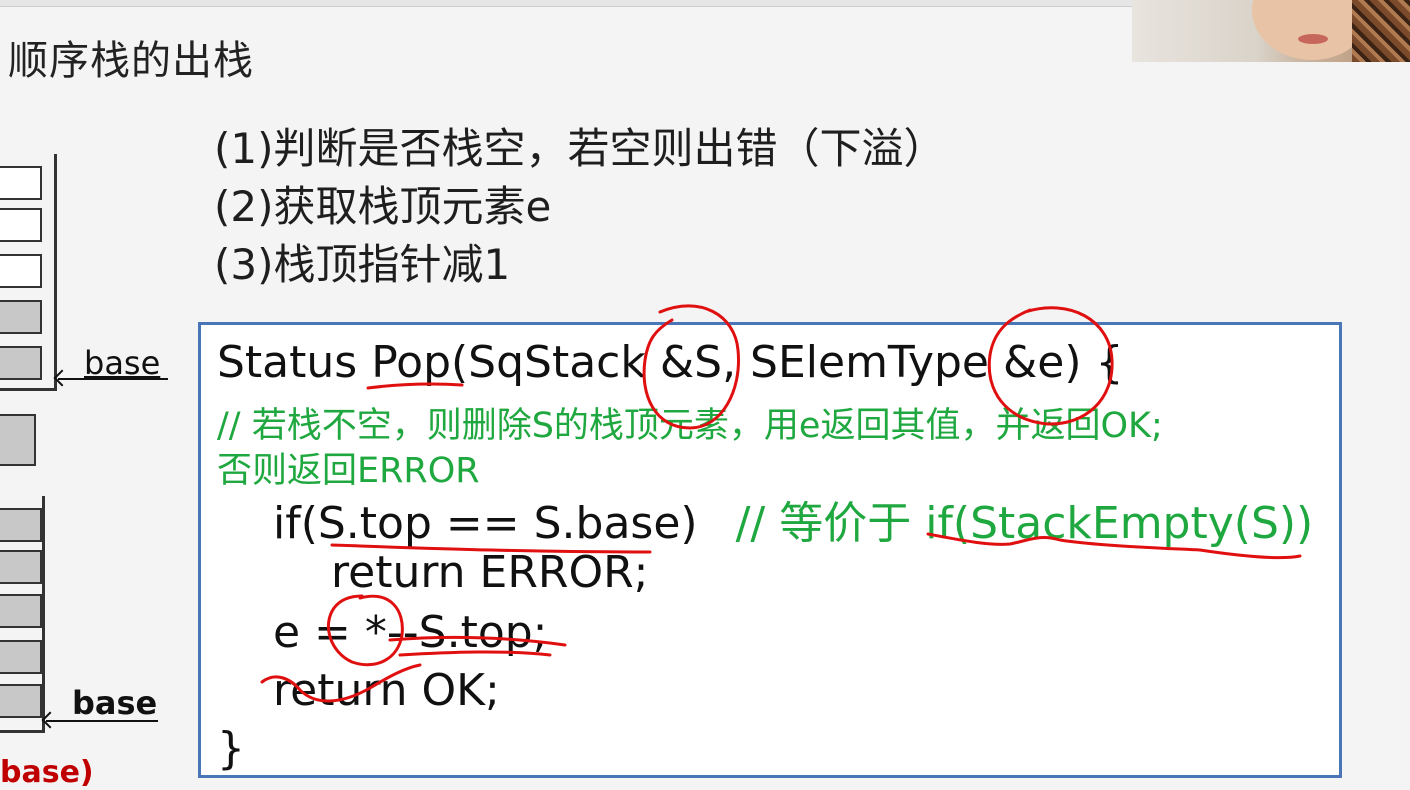  What do you see at coordinates (1313, 39) in the screenshot?
I see `presenter-mouth` at bounding box center [1313, 39].